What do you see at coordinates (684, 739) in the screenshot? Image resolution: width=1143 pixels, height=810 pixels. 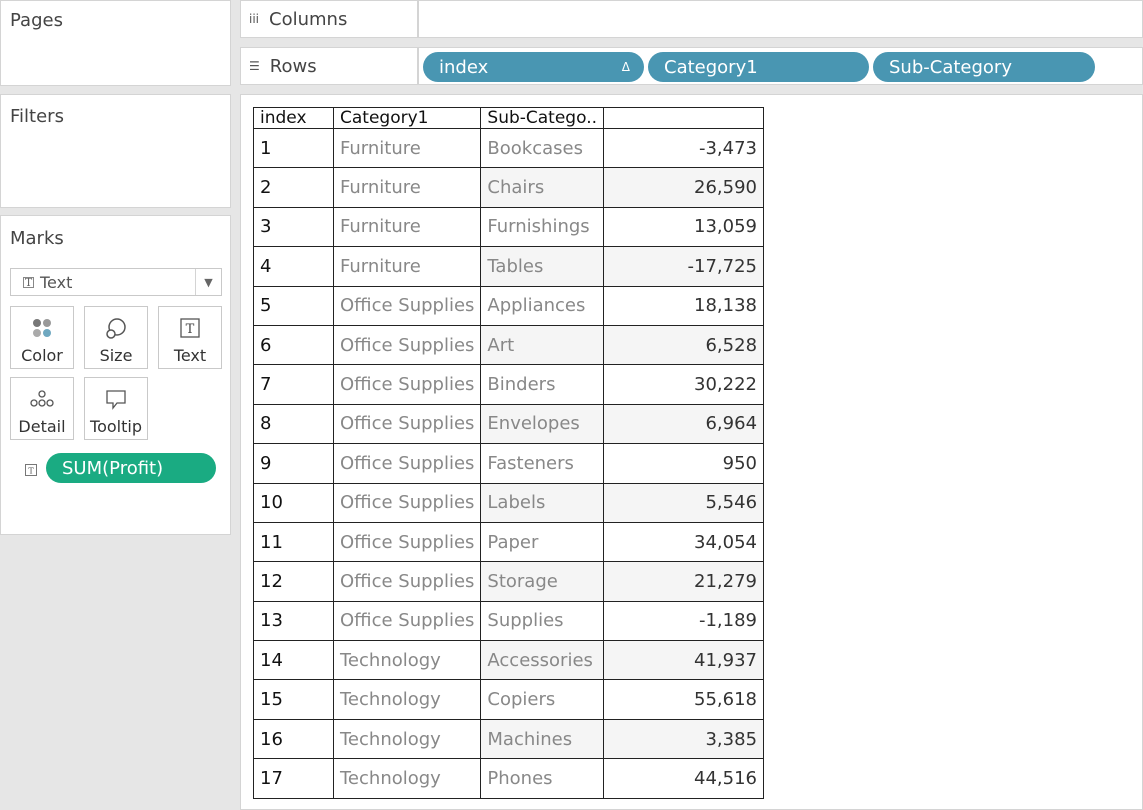 I see `row-profit-cell: 3,385` at bounding box center [684, 739].